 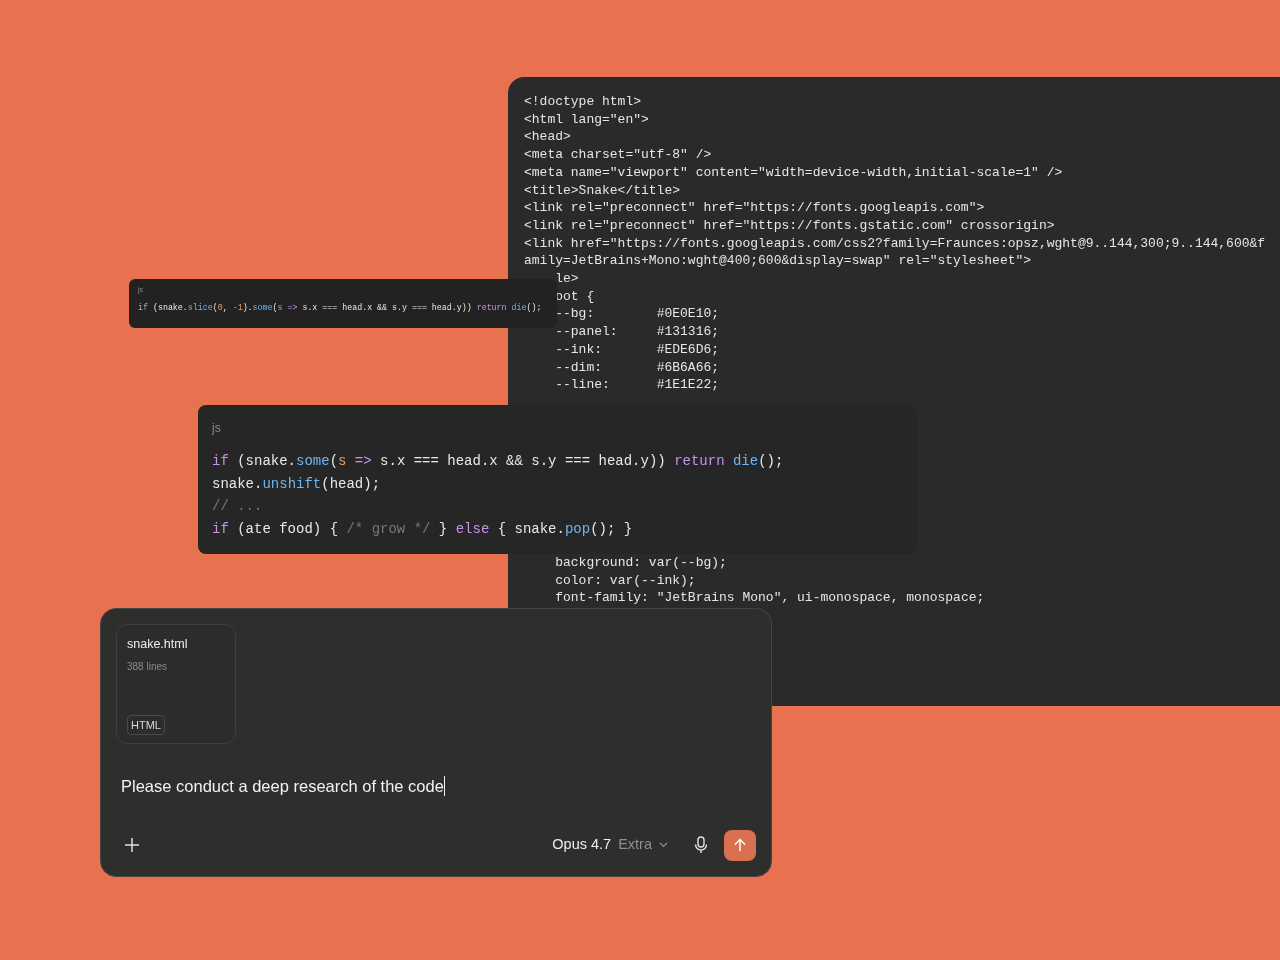 What do you see at coordinates (754, 208) in the screenshot?
I see `code-line: <link rel="preconnect" href="https://fonts.googleapis.com">` at bounding box center [754, 208].